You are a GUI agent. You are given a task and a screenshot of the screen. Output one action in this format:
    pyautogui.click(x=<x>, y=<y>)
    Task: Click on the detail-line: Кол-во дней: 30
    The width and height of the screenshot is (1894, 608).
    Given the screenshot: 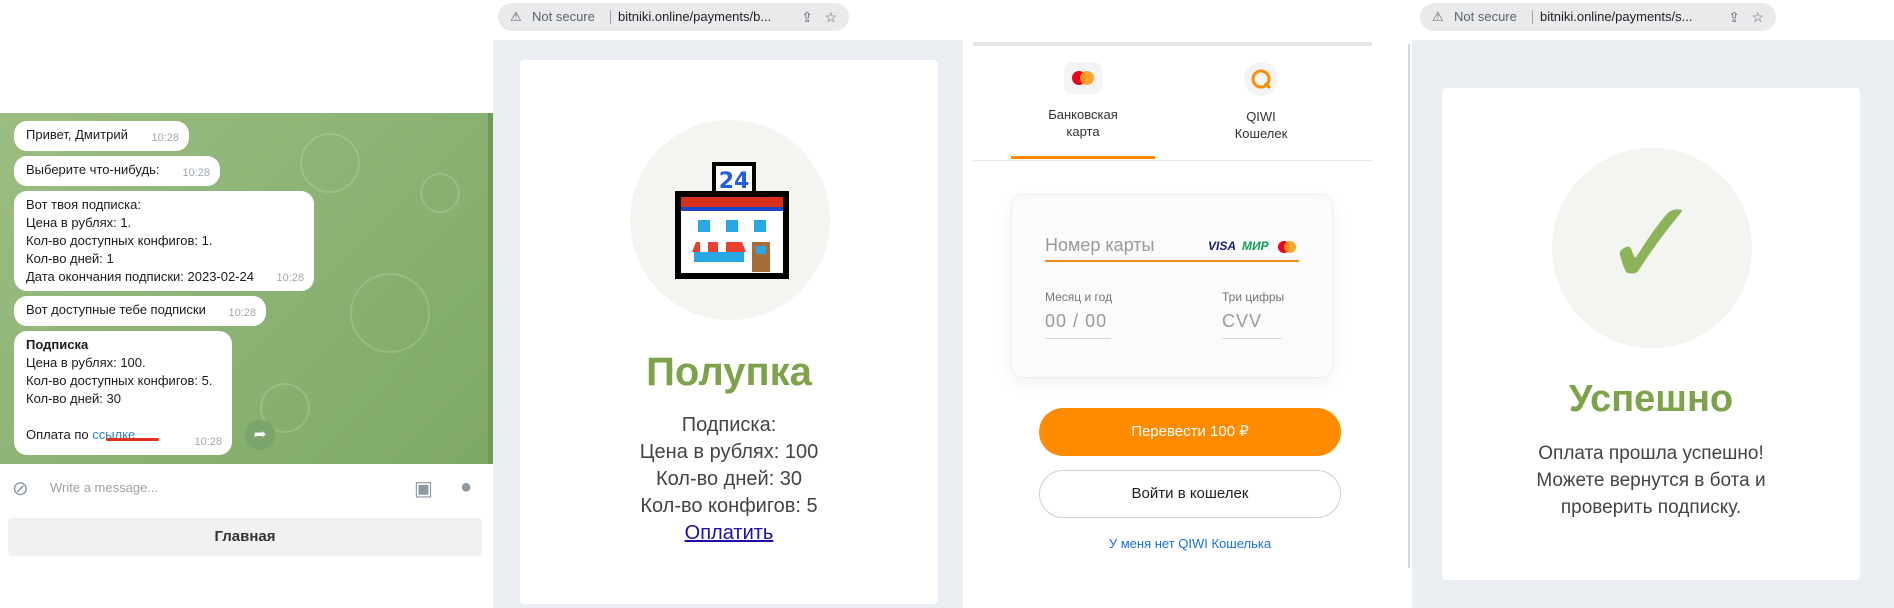 What is the action you would take?
    pyautogui.click(x=729, y=479)
    